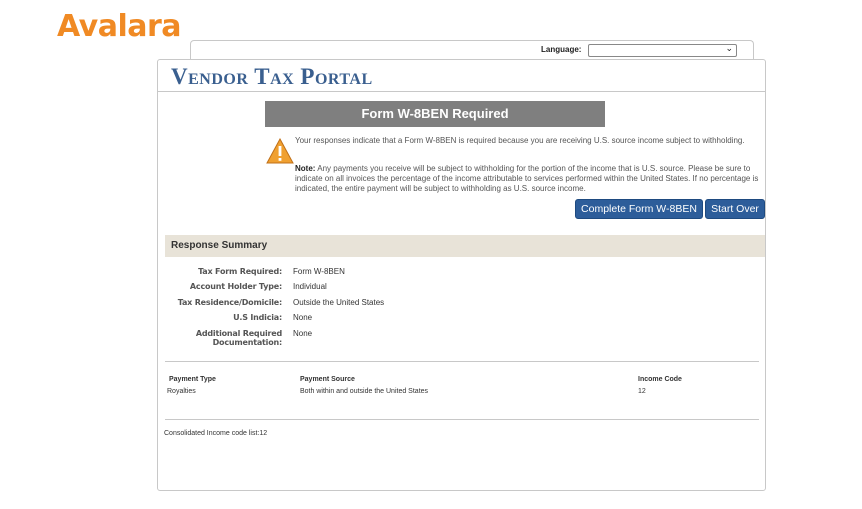 The height and width of the screenshot is (509, 862). What do you see at coordinates (435, 114) in the screenshot?
I see `form-required-banner: Form W-8BEN Required` at bounding box center [435, 114].